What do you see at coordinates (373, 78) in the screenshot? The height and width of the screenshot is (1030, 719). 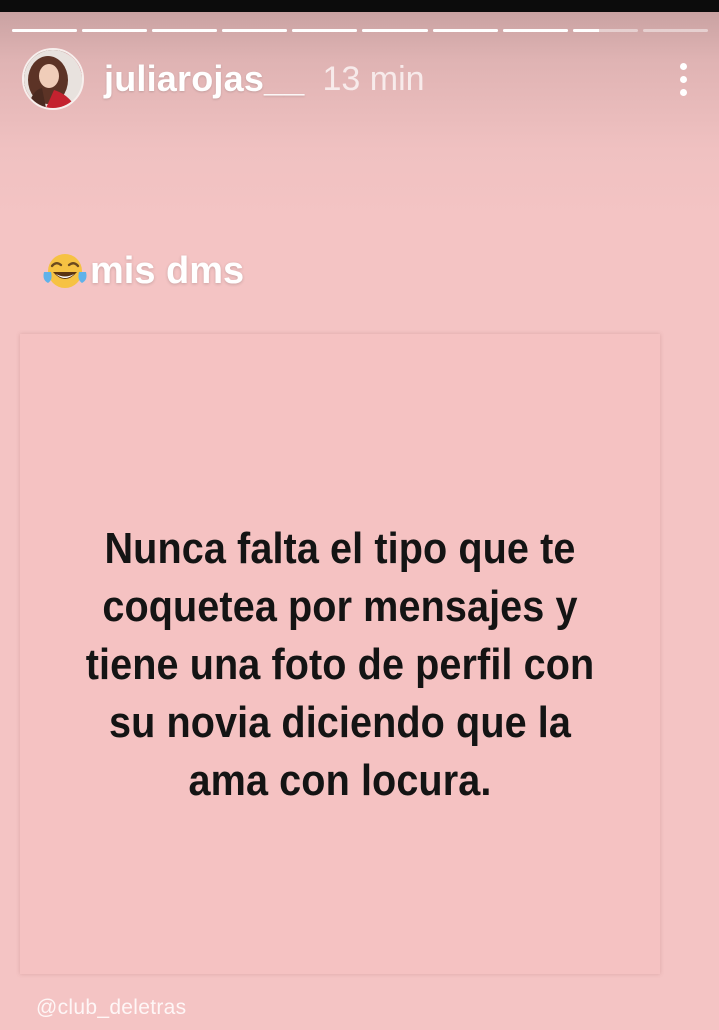 I see `story-timestamp: 13 min` at bounding box center [373, 78].